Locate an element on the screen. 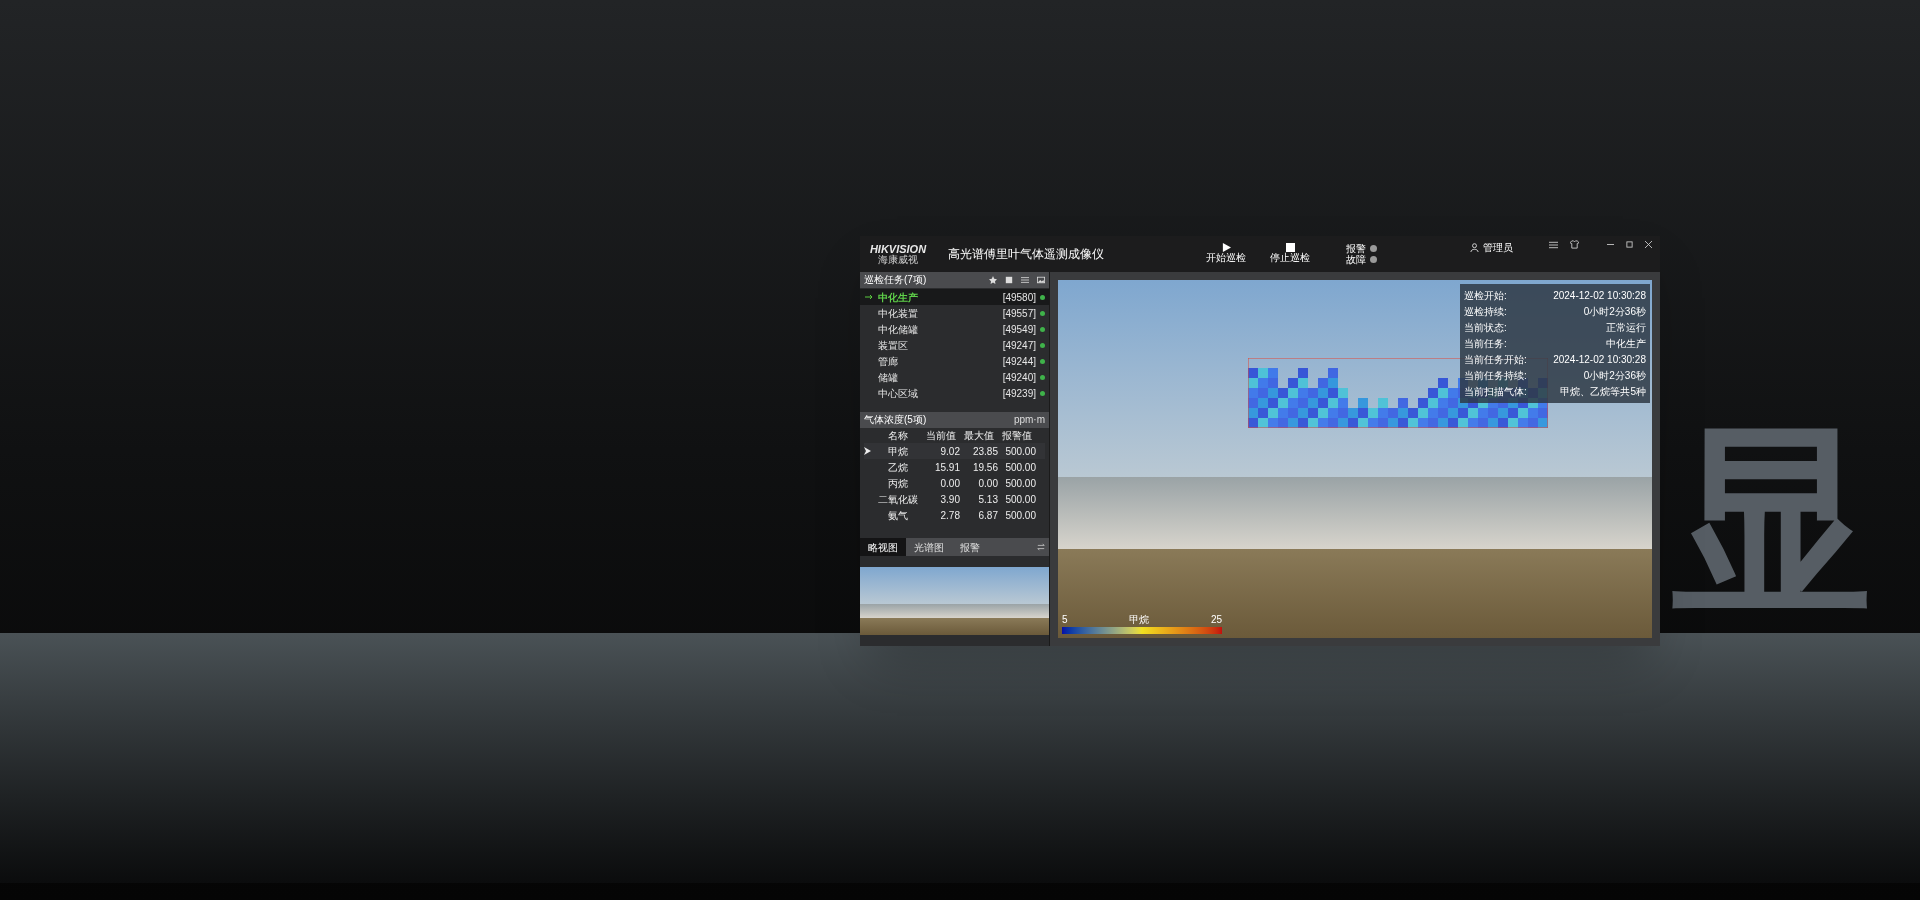 The width and height of the screenshot is (1920, 900). task-name: 装置区 is located at coordinates (893, 345).